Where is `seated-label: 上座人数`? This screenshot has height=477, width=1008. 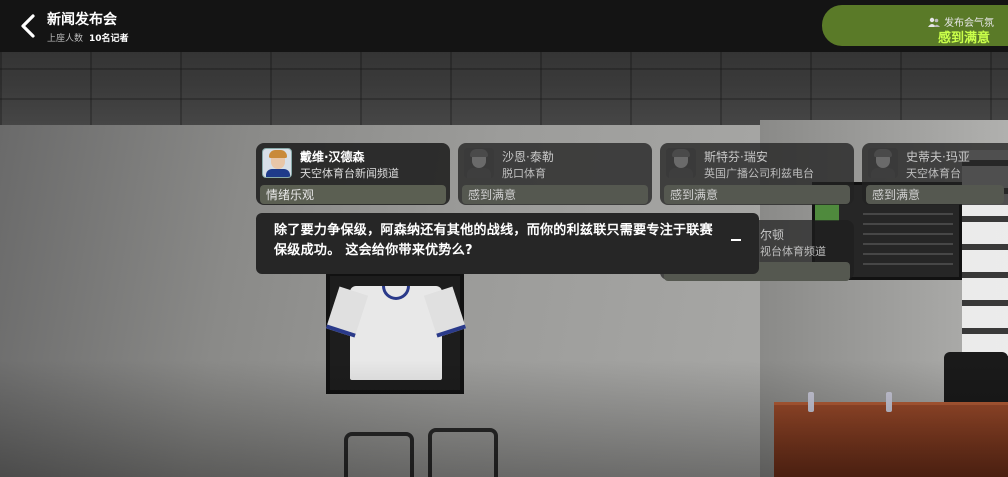 seated-label: 上座人数 is located at coordinates (65, 39).